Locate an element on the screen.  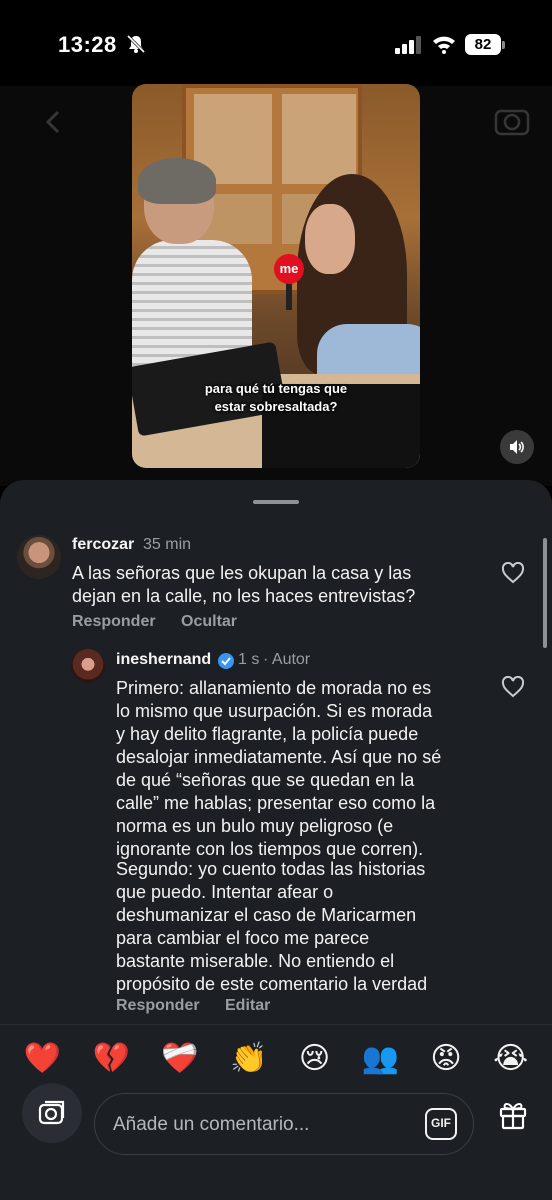
sound-toggle-button is located at coordinates (517, 447).